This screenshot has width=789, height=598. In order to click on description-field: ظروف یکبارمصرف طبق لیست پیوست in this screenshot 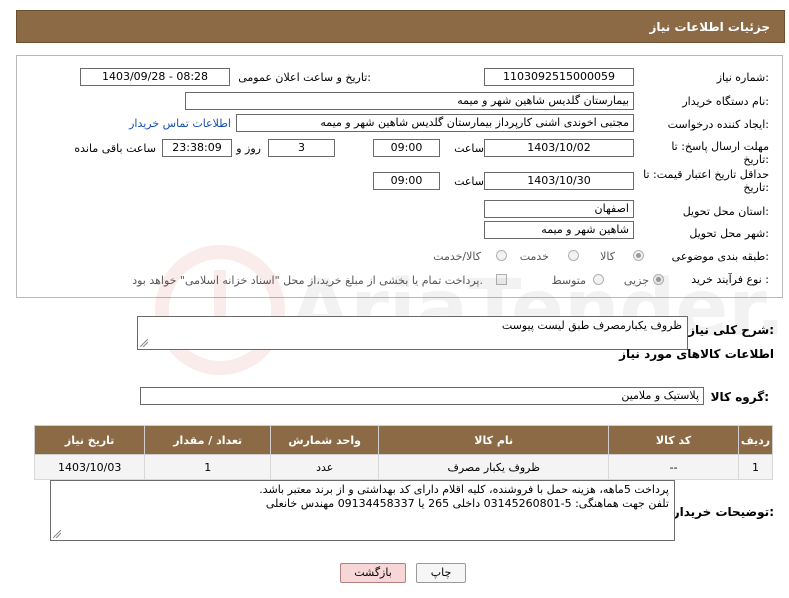, I will do `click(412, 333)`.